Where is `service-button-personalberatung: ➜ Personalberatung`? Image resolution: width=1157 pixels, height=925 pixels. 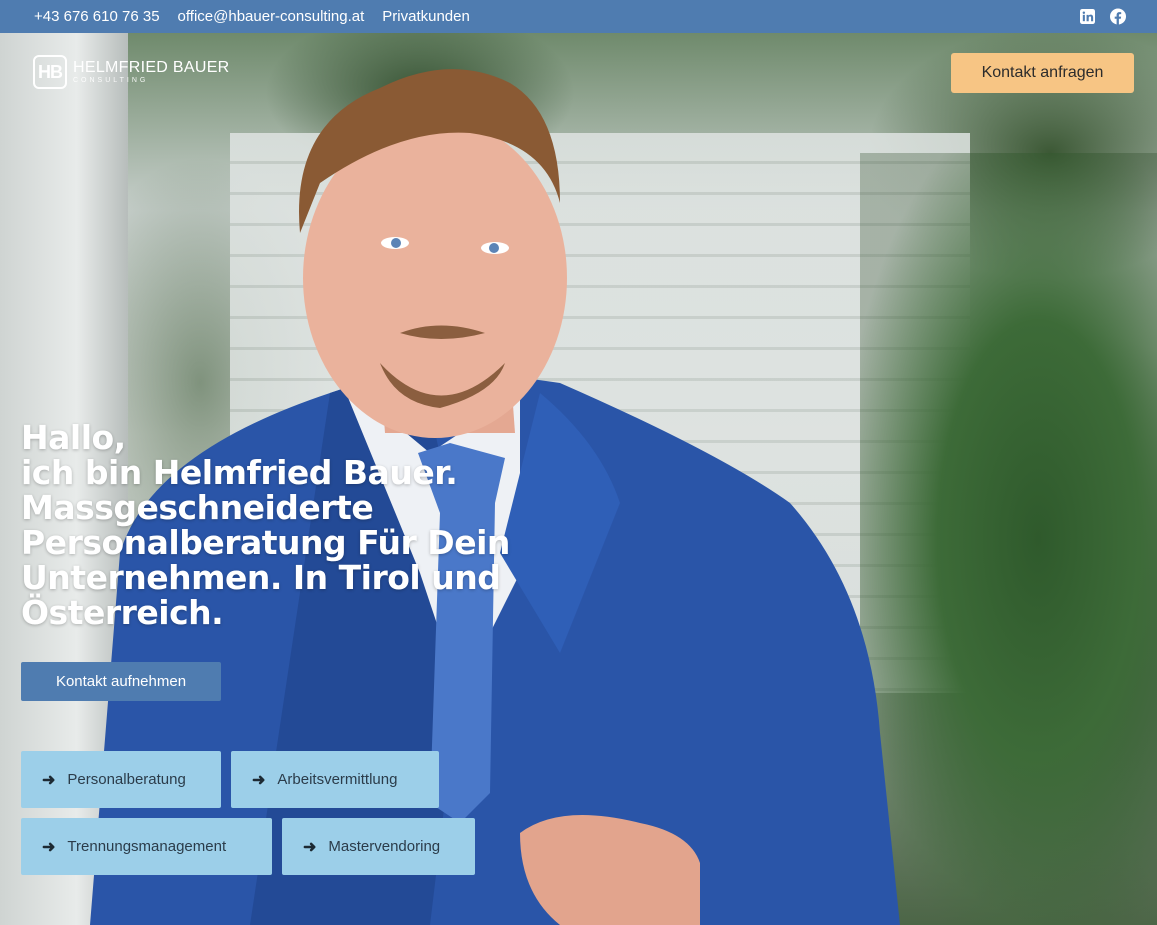 service-button-personalberatung: ➜ Personalberatung is located at coordinates (121, 779).